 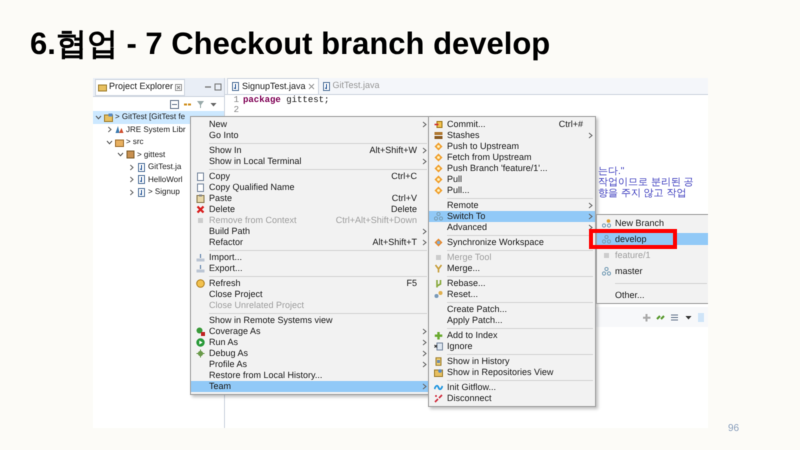 What do you see at coordinates (438, 346) in the screenshot?
I see `ignore-icon` at bounding box center [438, 346].